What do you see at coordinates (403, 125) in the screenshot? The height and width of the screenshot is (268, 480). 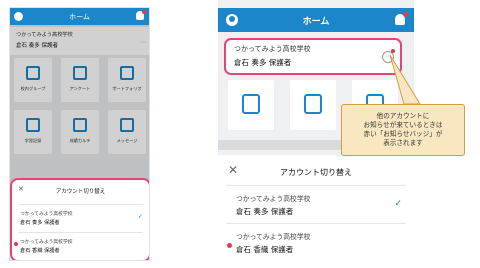 I see `callout-line: お知らせが来ているときは` at bounding box center [403, 125].